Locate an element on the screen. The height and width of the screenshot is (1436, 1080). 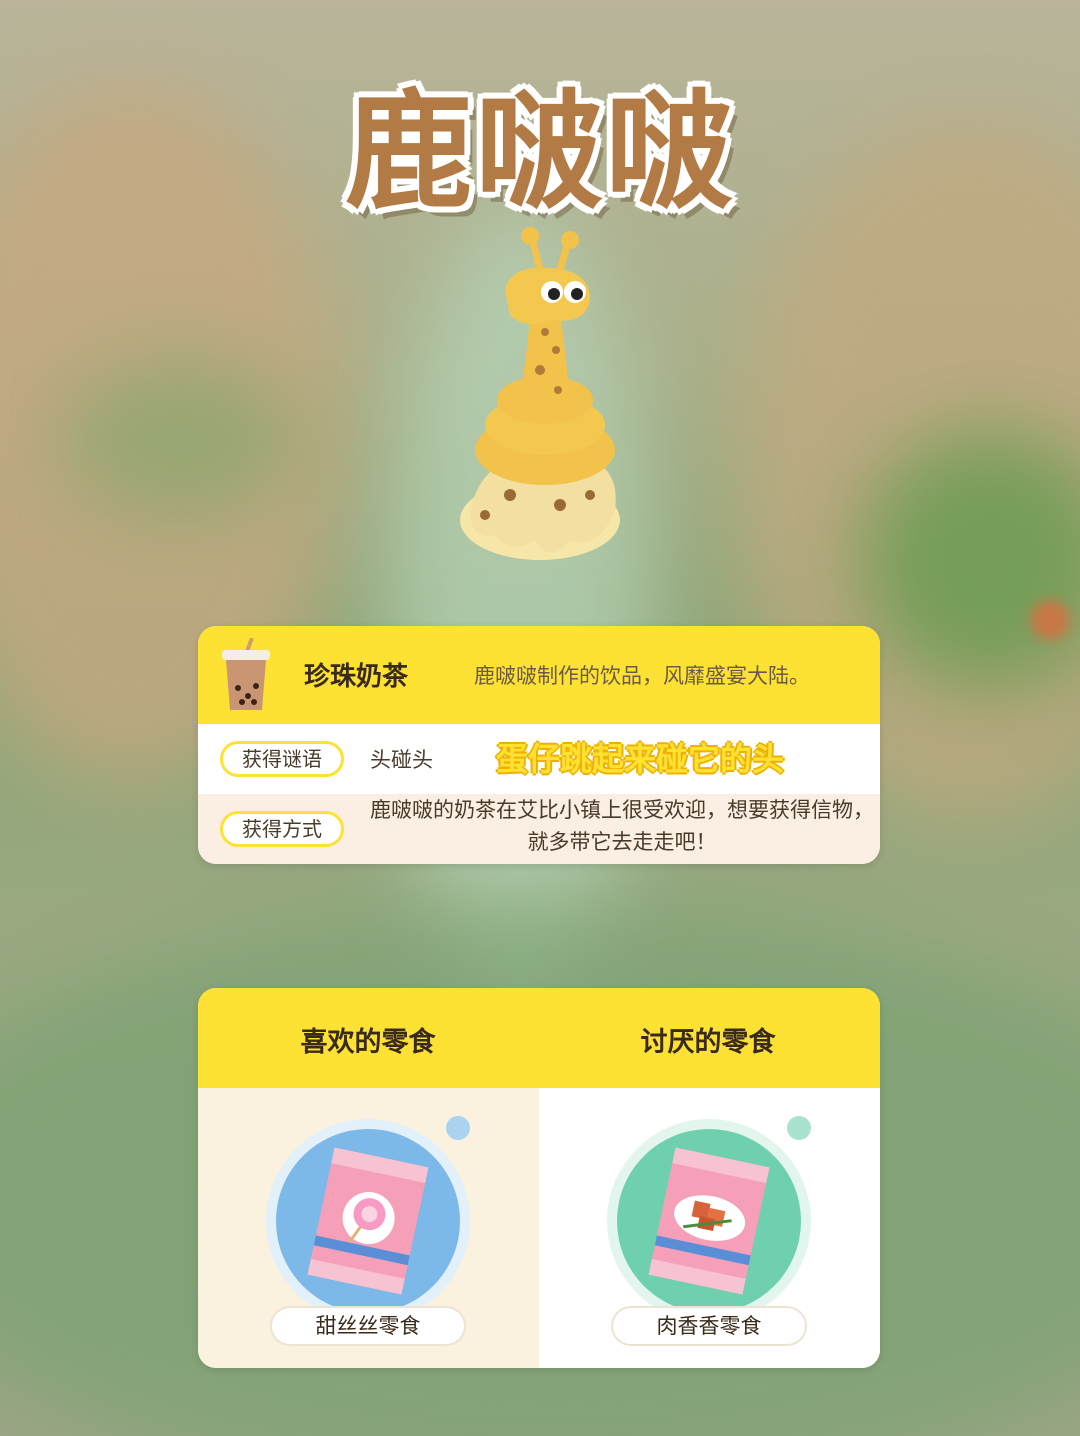
item-description: 鹿啵啵制作的饮品，风靡盛宴大陆。 is located at coordinates (642, 676).